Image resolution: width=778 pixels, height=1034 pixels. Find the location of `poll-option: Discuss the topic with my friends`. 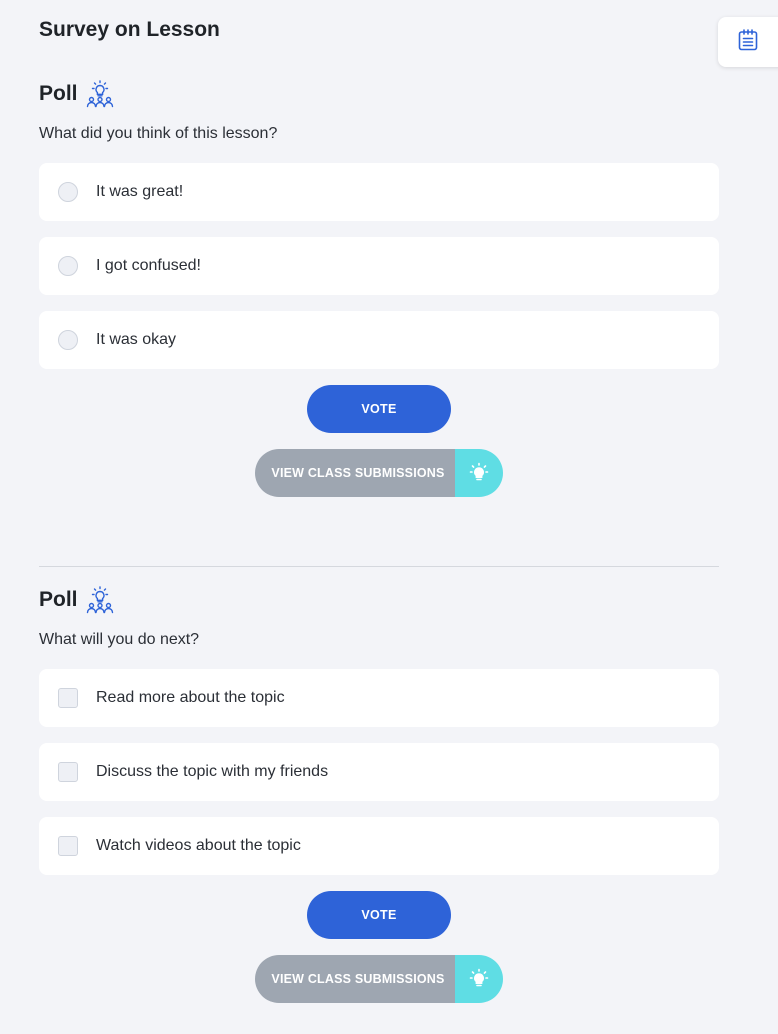

poll-option: Discuss the topic with my friends is located at coordinates (379, 772).